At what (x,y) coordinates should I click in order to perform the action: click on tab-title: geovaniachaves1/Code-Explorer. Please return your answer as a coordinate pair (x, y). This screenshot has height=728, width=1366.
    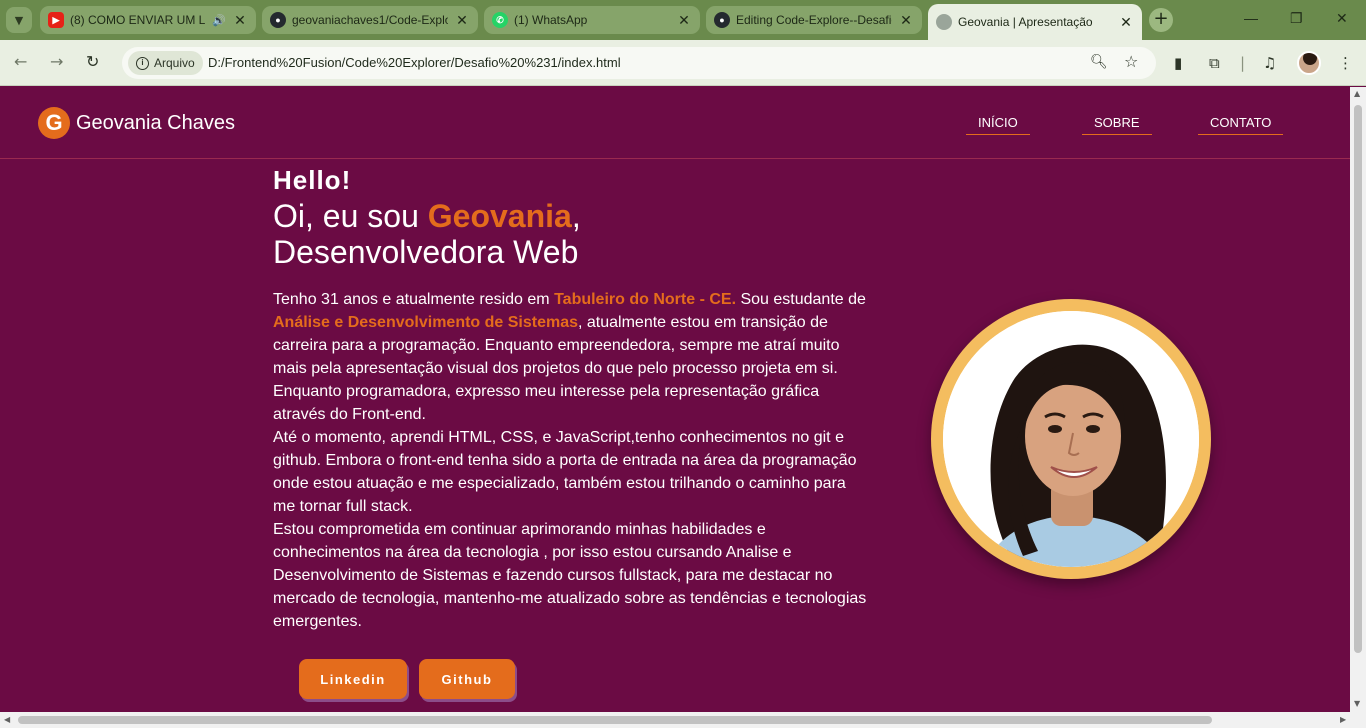
    Looking at the image, I should click on (370, 20).